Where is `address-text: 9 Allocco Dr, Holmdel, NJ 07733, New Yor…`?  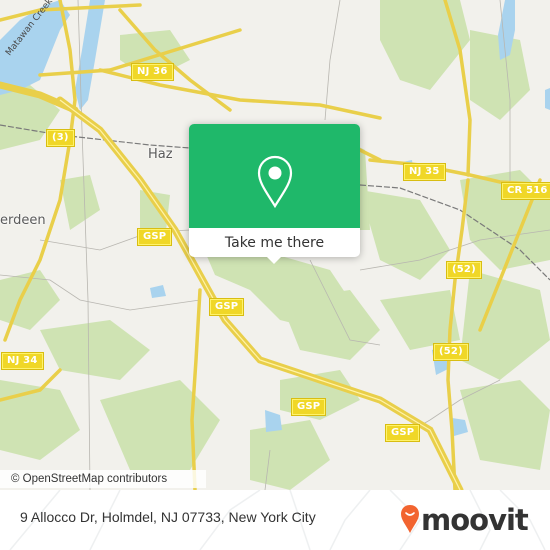
address-text: 9 Allocco Dr, Holmdel, NJ 07733, New Yor… is located at coordinates (168, 517).